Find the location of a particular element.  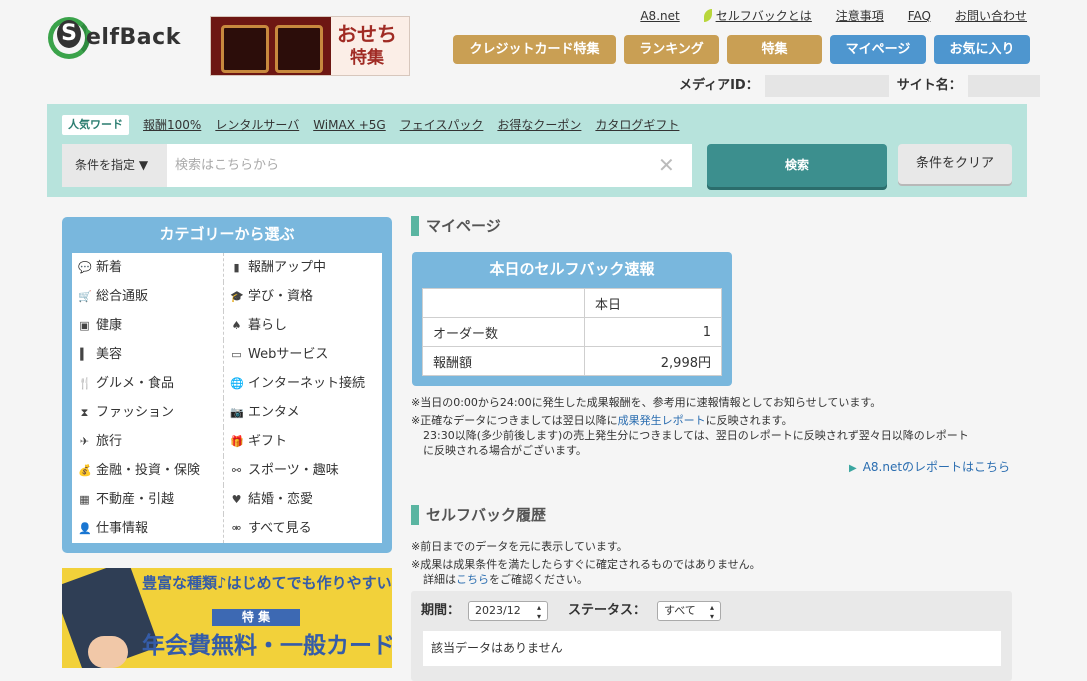

category-item-travel: ✈ 旅行 is located at coordinates (148, 441).